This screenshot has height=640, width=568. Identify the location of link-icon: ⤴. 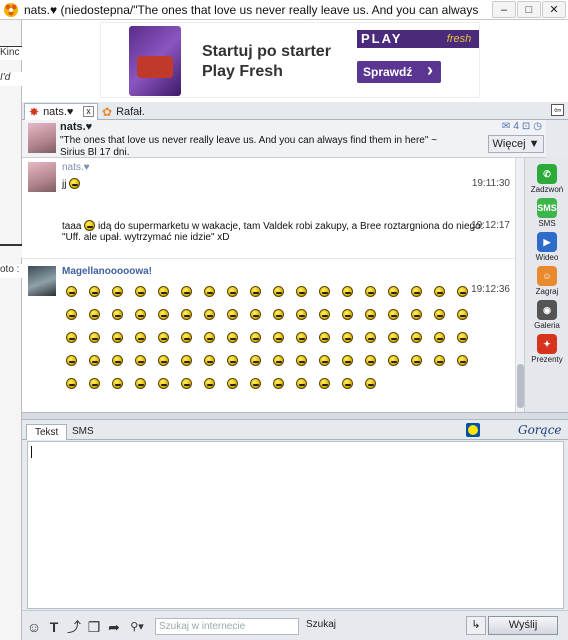
(74, 627).